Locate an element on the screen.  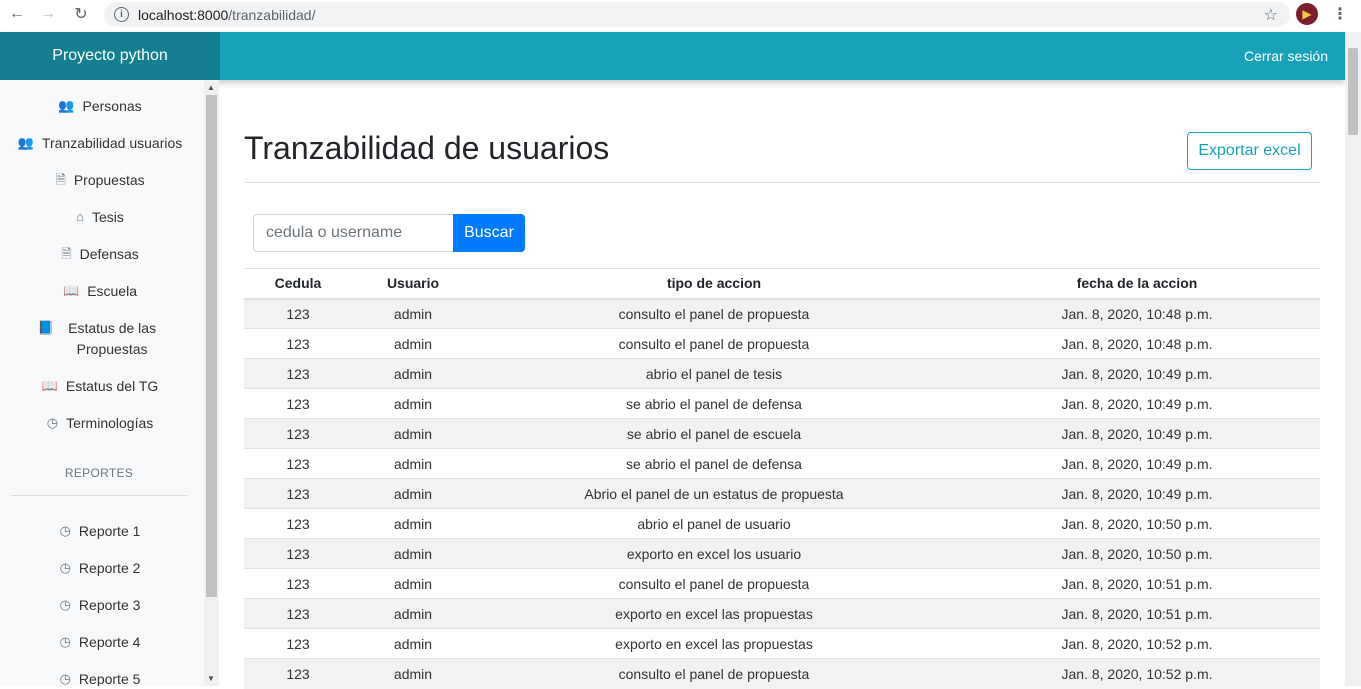
back-arrow-icon: ← is located at coordinates (17, 14).